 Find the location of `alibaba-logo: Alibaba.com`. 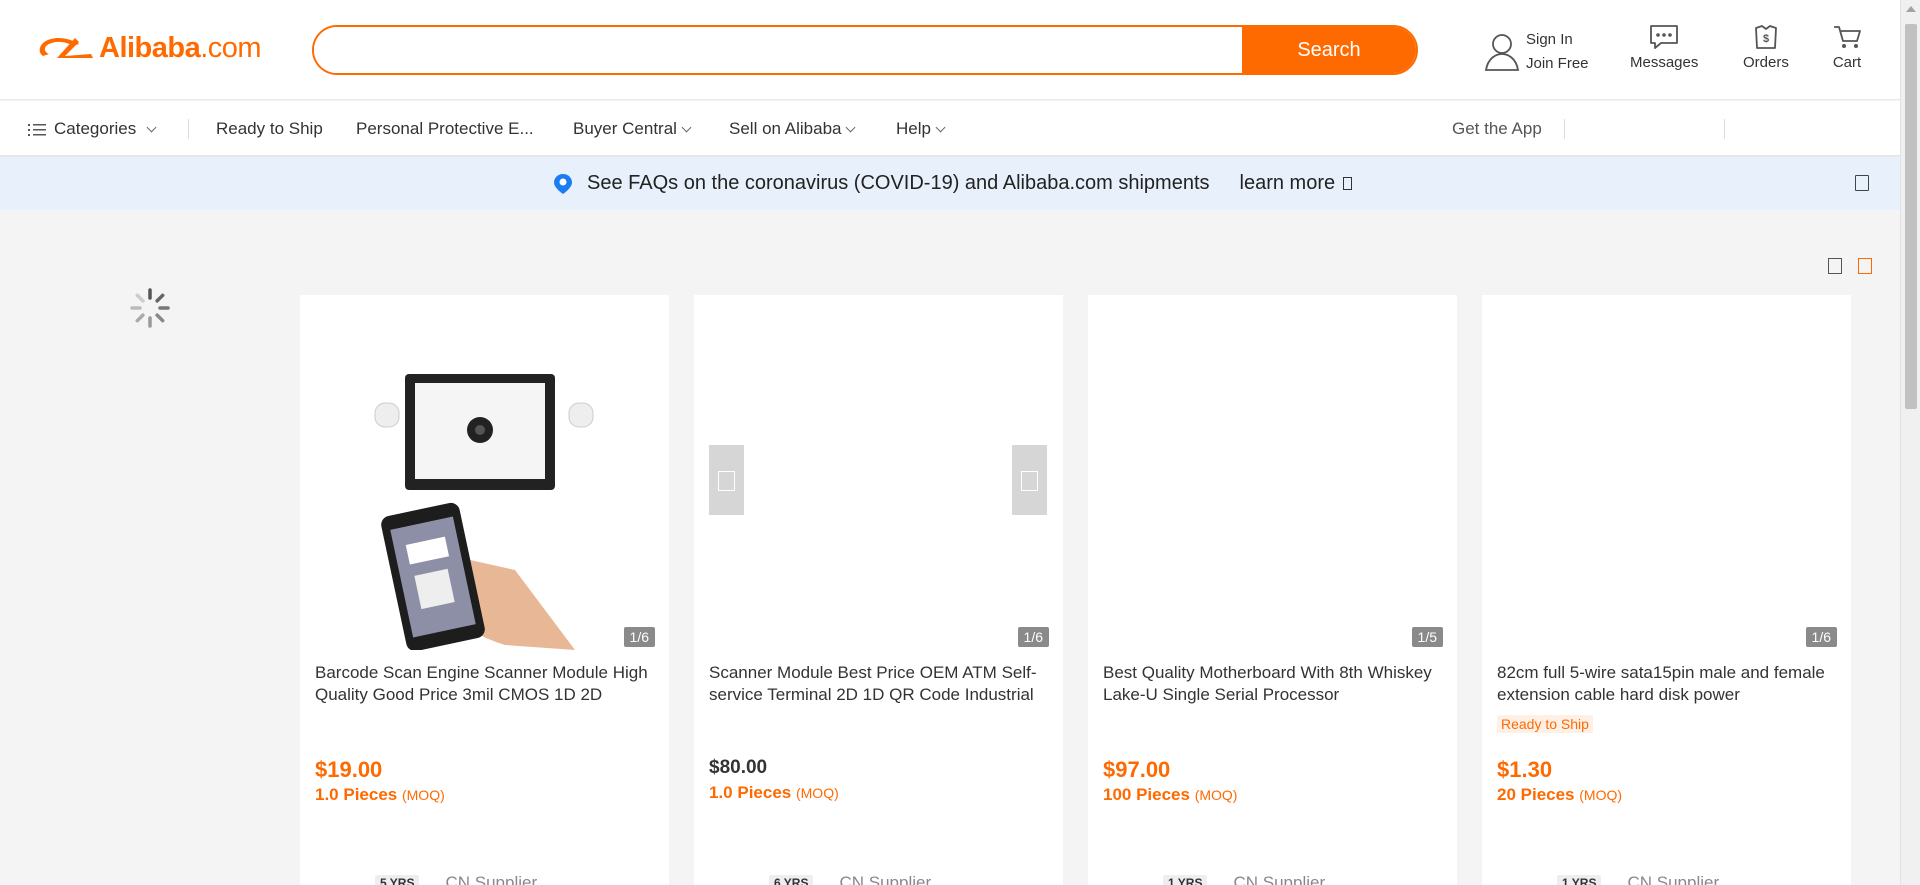

alibaba-logo: Alibaba.com is located at coordinates (148, 48).